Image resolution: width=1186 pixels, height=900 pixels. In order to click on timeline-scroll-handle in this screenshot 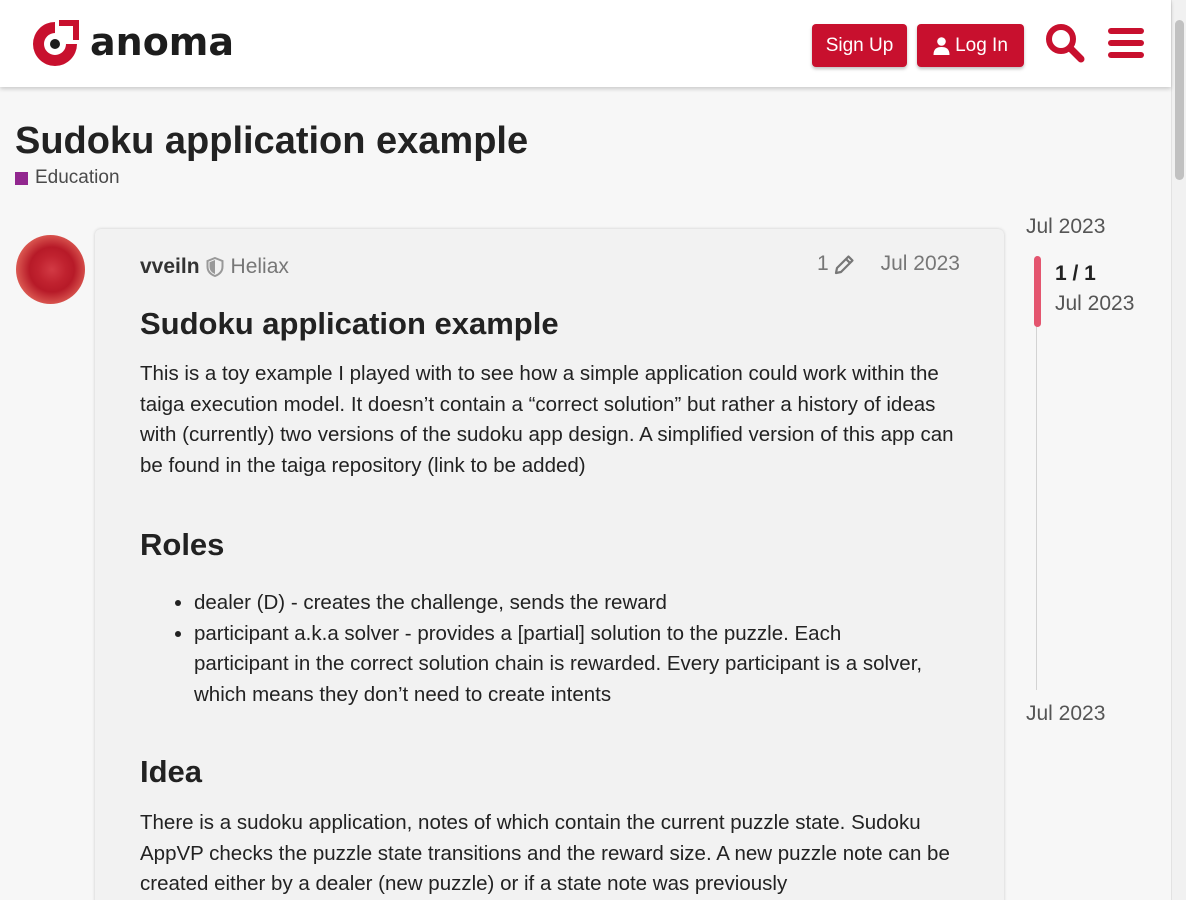, I will do `click(1037, 291)`.